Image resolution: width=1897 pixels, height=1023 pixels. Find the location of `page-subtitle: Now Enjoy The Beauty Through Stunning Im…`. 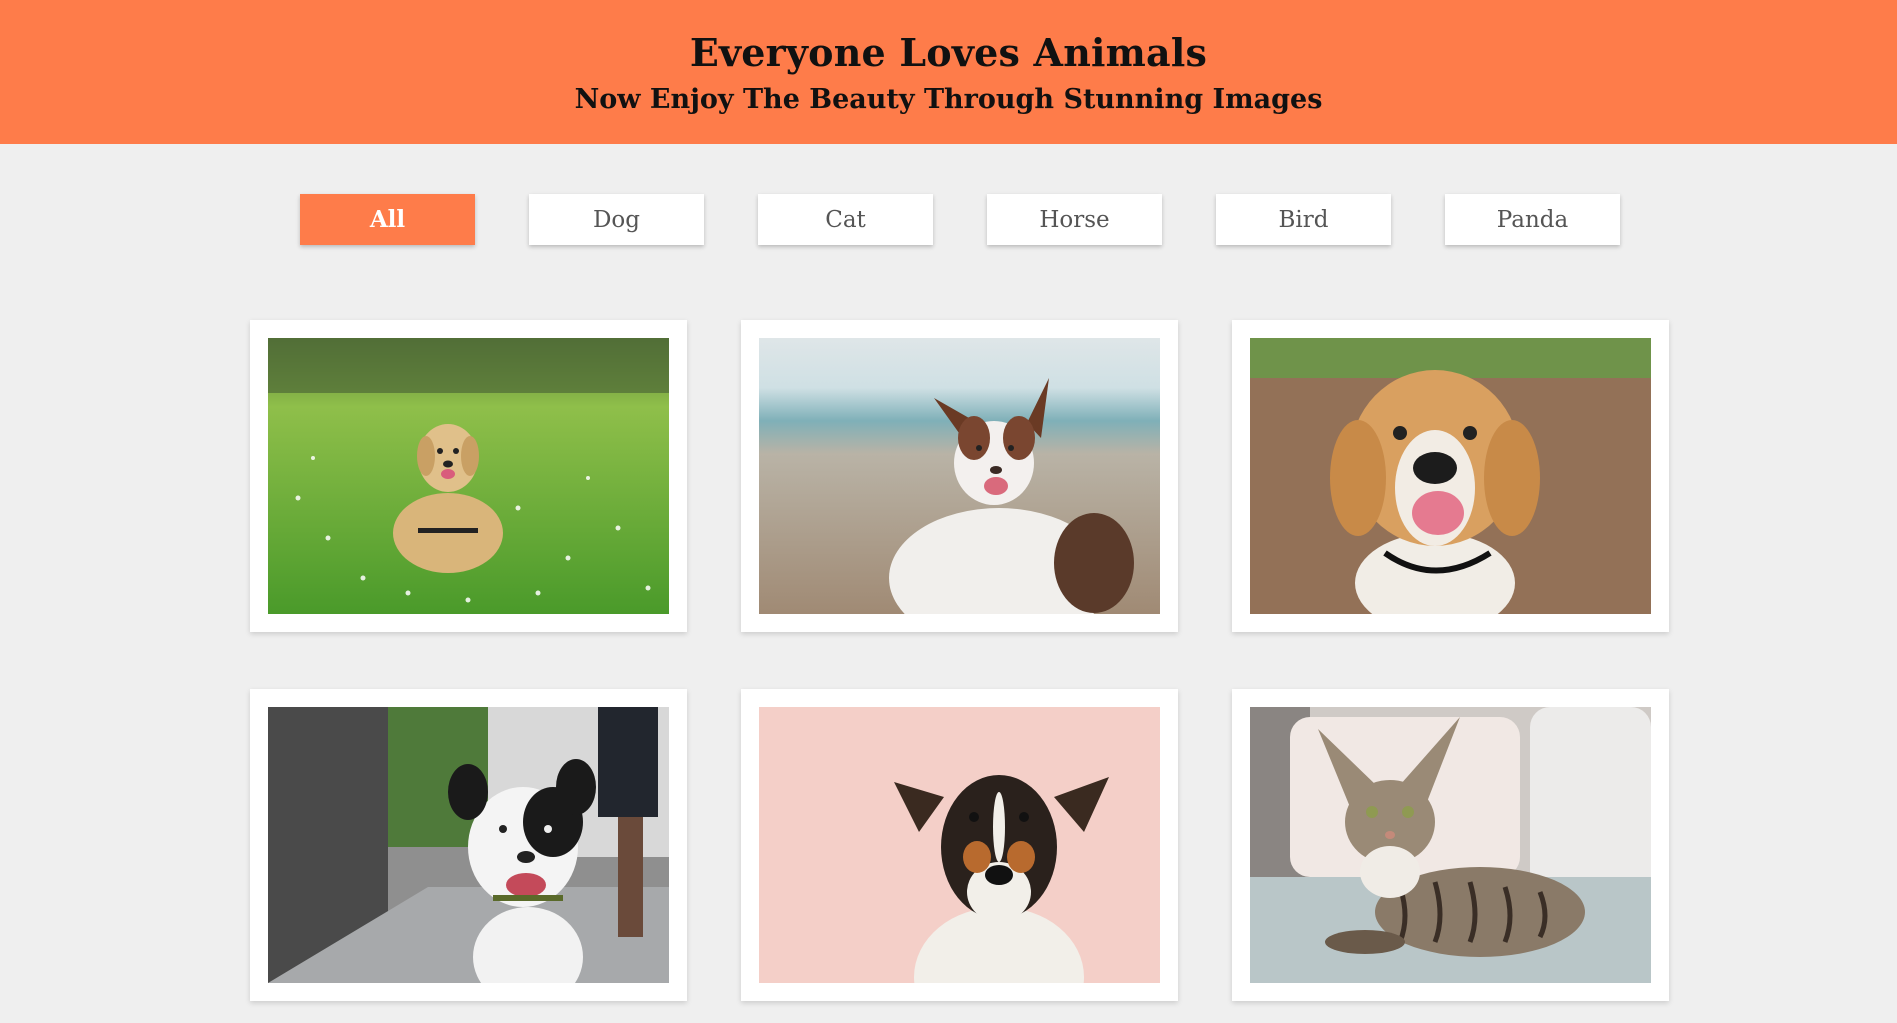

page-subtitle: Now Enjoy The Beauty Through Stunning Im… is located at coordinates (948, 99).